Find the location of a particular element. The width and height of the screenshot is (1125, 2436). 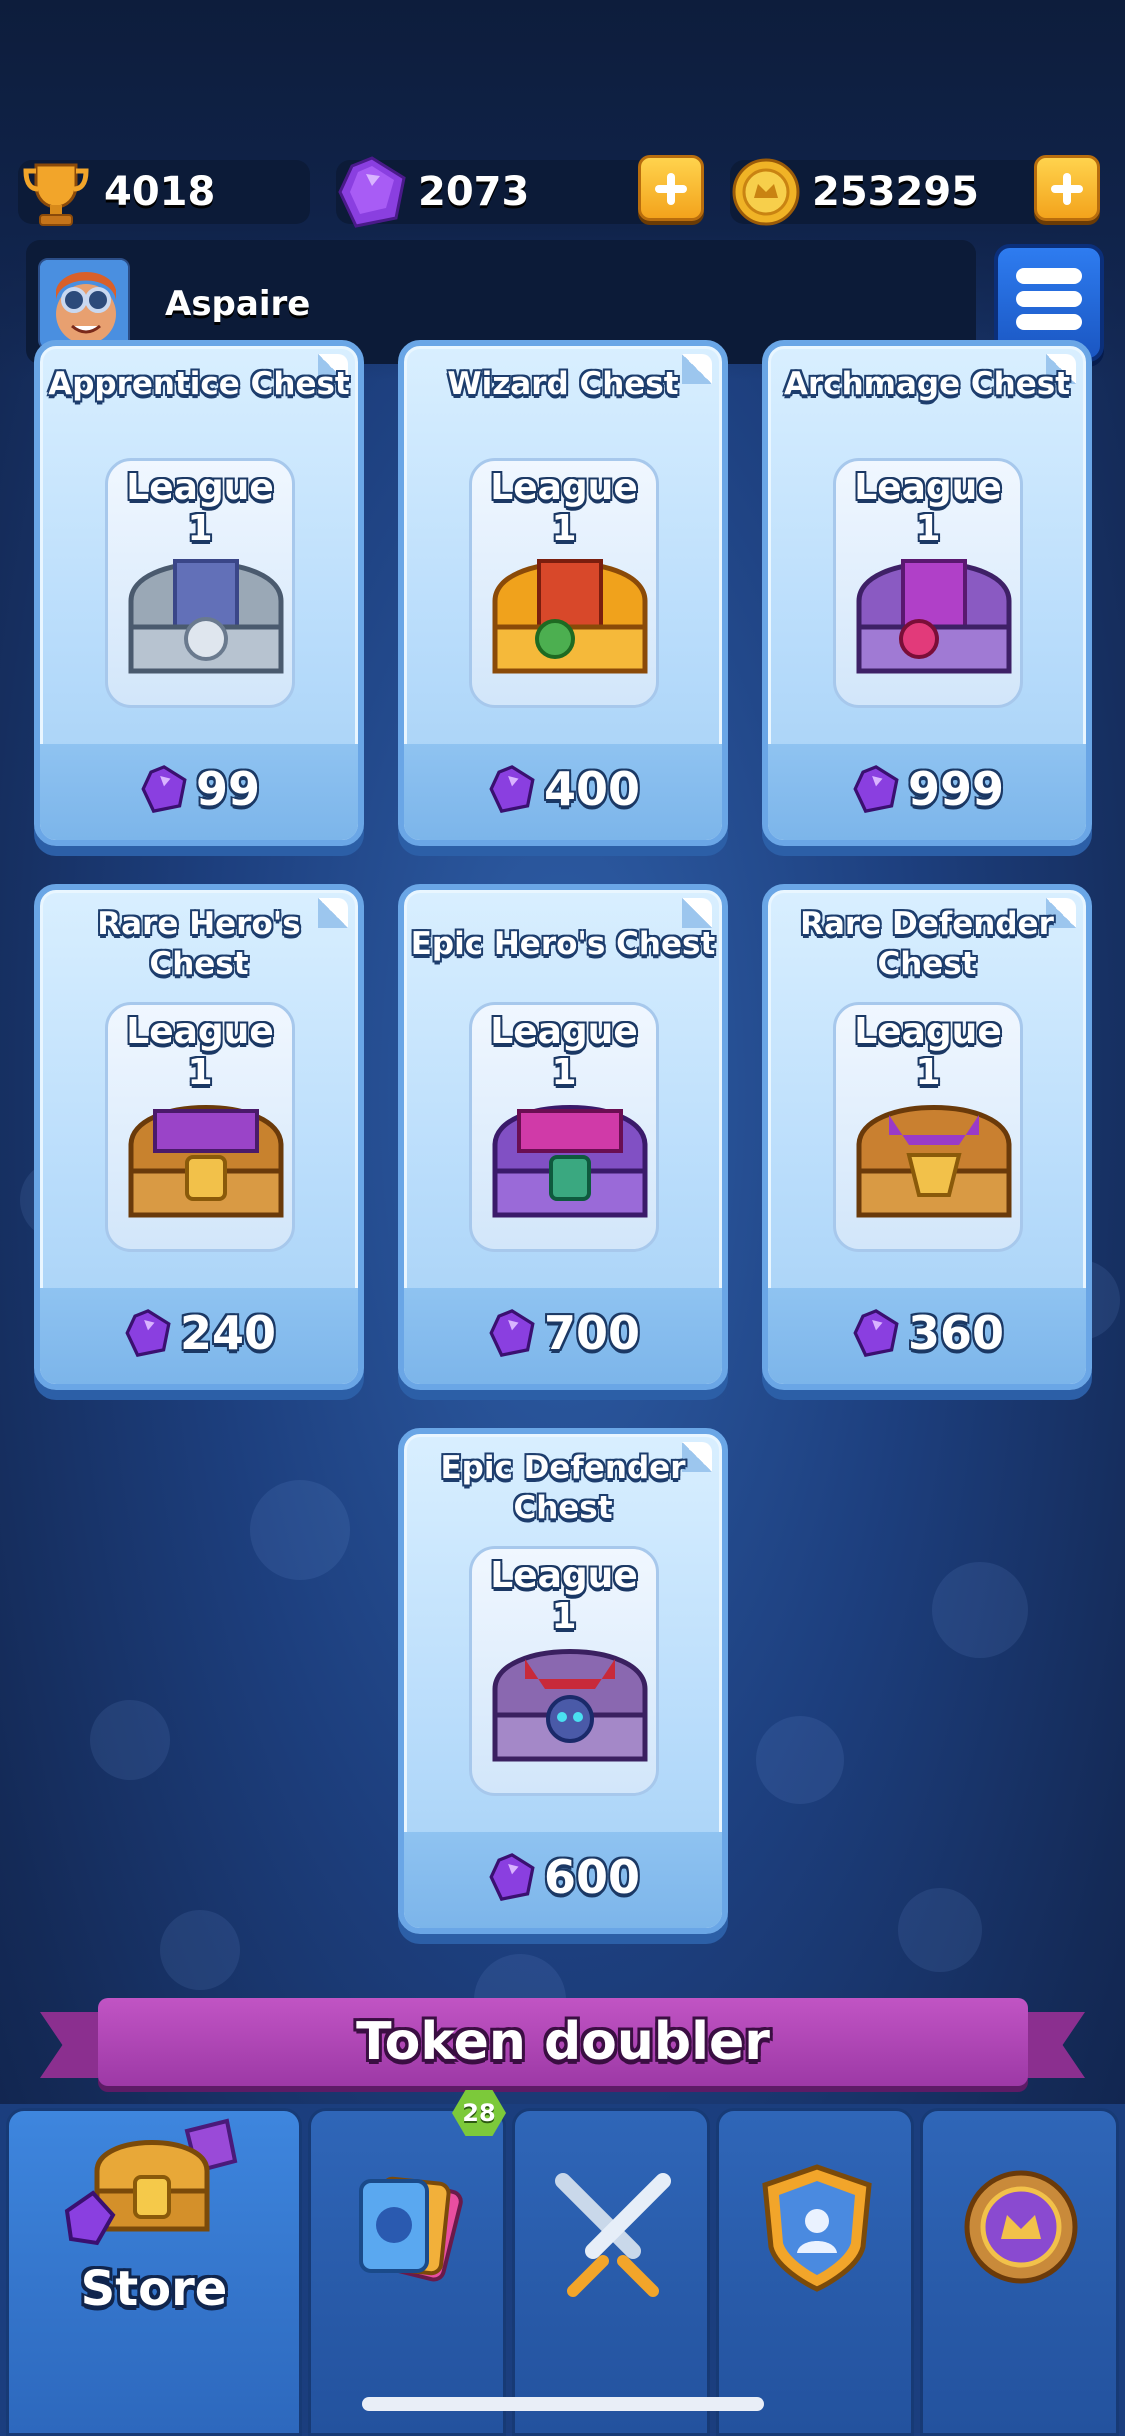

archmage-chest-icon is located at coordinates (934, 616).